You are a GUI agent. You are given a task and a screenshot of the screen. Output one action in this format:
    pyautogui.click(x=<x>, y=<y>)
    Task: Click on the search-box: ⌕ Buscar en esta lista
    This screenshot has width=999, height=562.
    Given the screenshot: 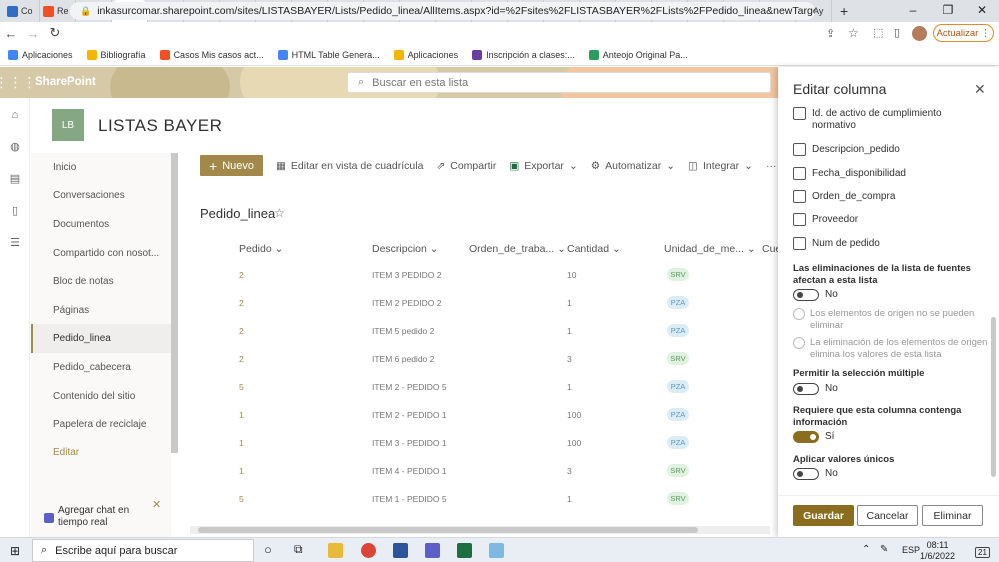 What is the action you would take?
    pyautogui.click(x=559, y=82)
    